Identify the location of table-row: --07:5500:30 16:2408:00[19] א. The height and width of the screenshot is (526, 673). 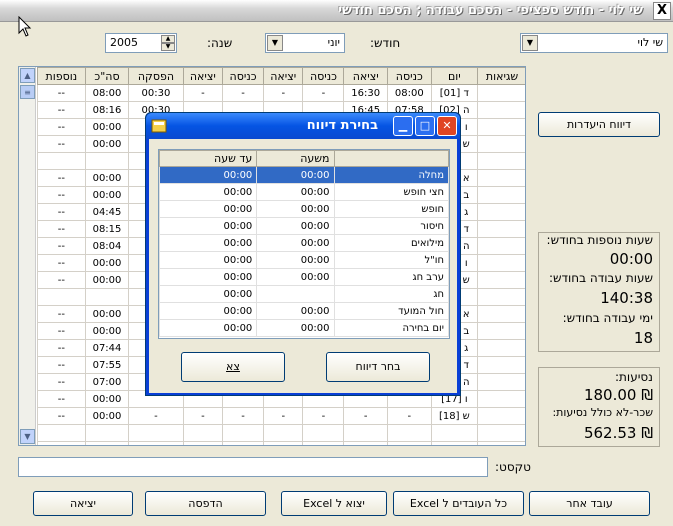
(281, 443).